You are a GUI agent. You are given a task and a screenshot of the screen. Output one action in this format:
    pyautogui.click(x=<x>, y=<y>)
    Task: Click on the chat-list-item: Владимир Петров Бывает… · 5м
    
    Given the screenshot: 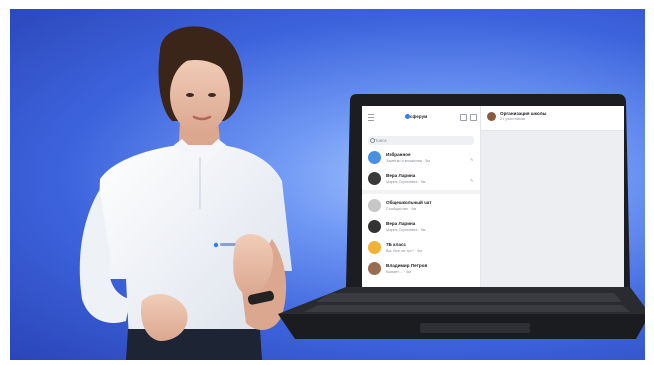 What is the action you would take?
    pyautogui.click(x=421, y=270)
    